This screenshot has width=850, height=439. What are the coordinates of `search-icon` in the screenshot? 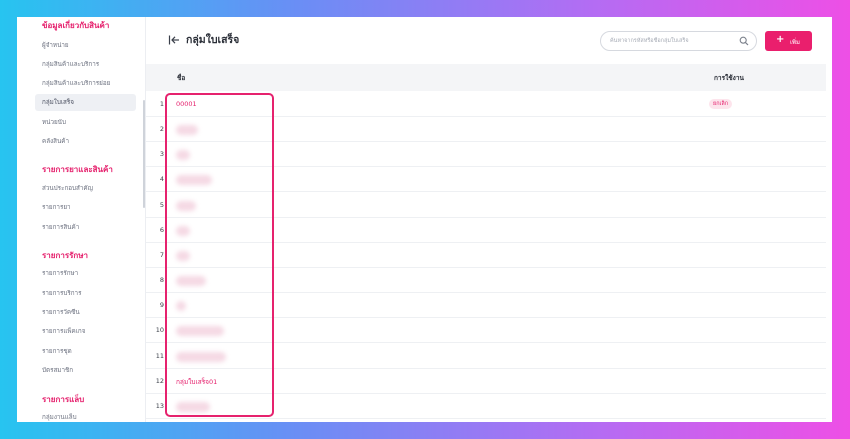 It's located at (744, 41).